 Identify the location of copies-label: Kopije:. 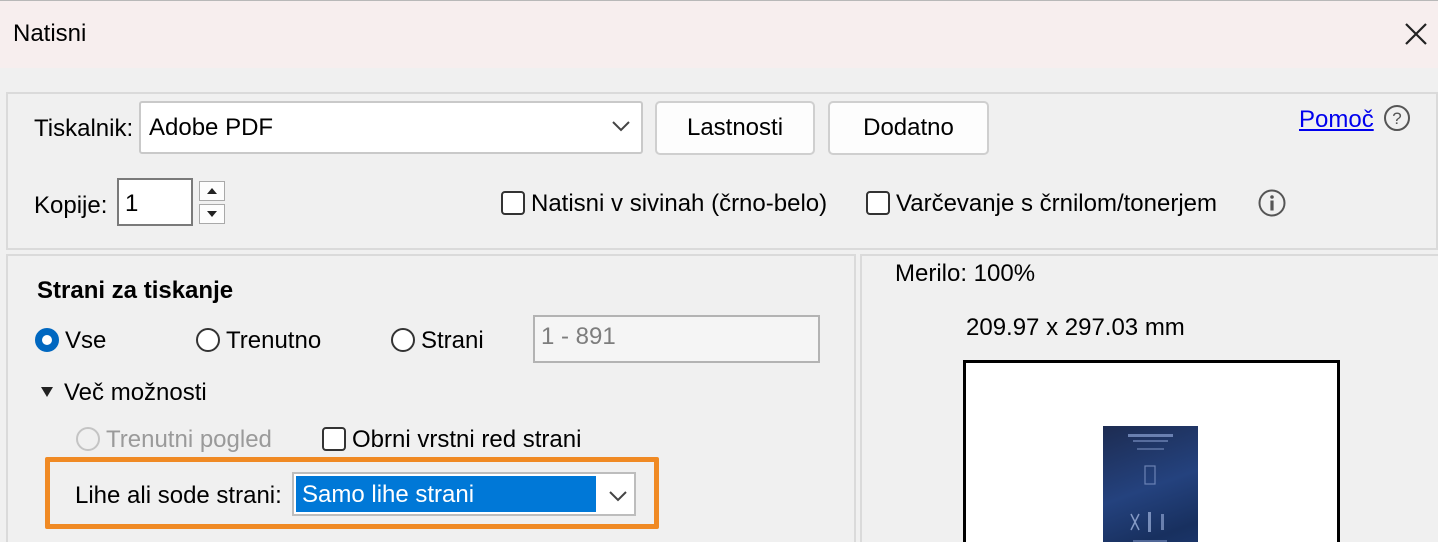
(71, 205).